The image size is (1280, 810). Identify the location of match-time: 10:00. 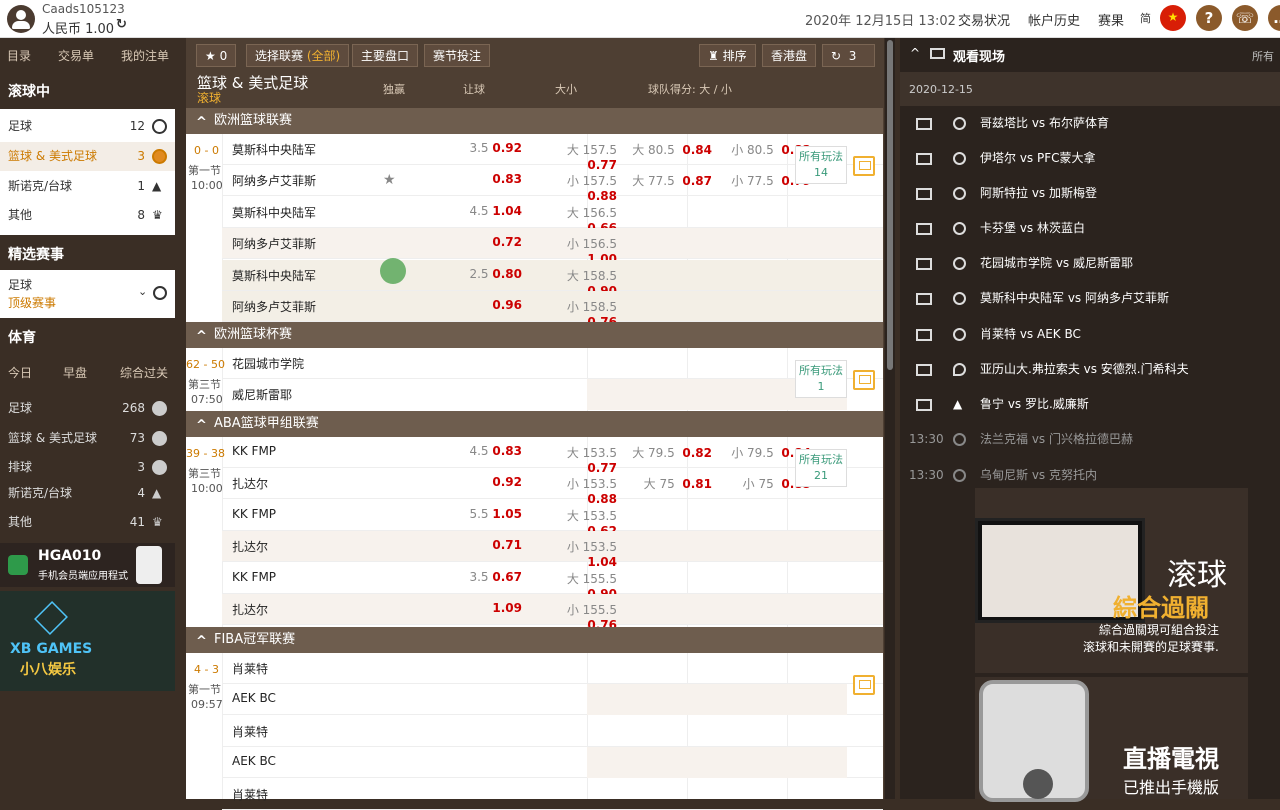
(207, 488).